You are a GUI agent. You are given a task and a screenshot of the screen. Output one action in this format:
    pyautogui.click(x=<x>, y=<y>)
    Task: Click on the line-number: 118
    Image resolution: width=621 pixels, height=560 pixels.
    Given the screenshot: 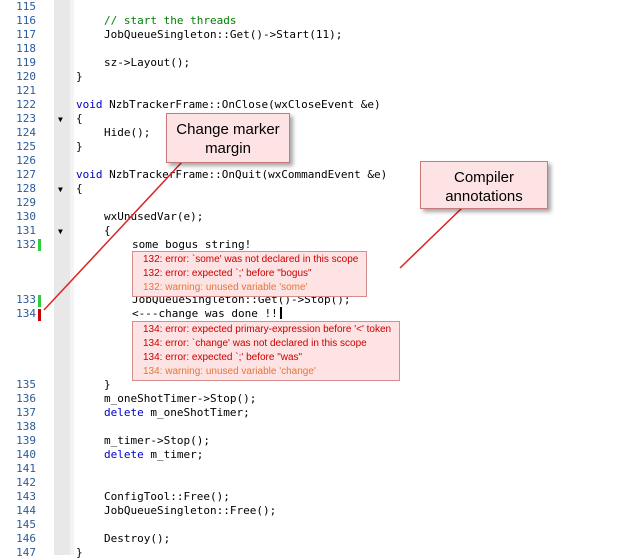 What is the action you would take?
    pyautogui.click(x=26, y=48)
    